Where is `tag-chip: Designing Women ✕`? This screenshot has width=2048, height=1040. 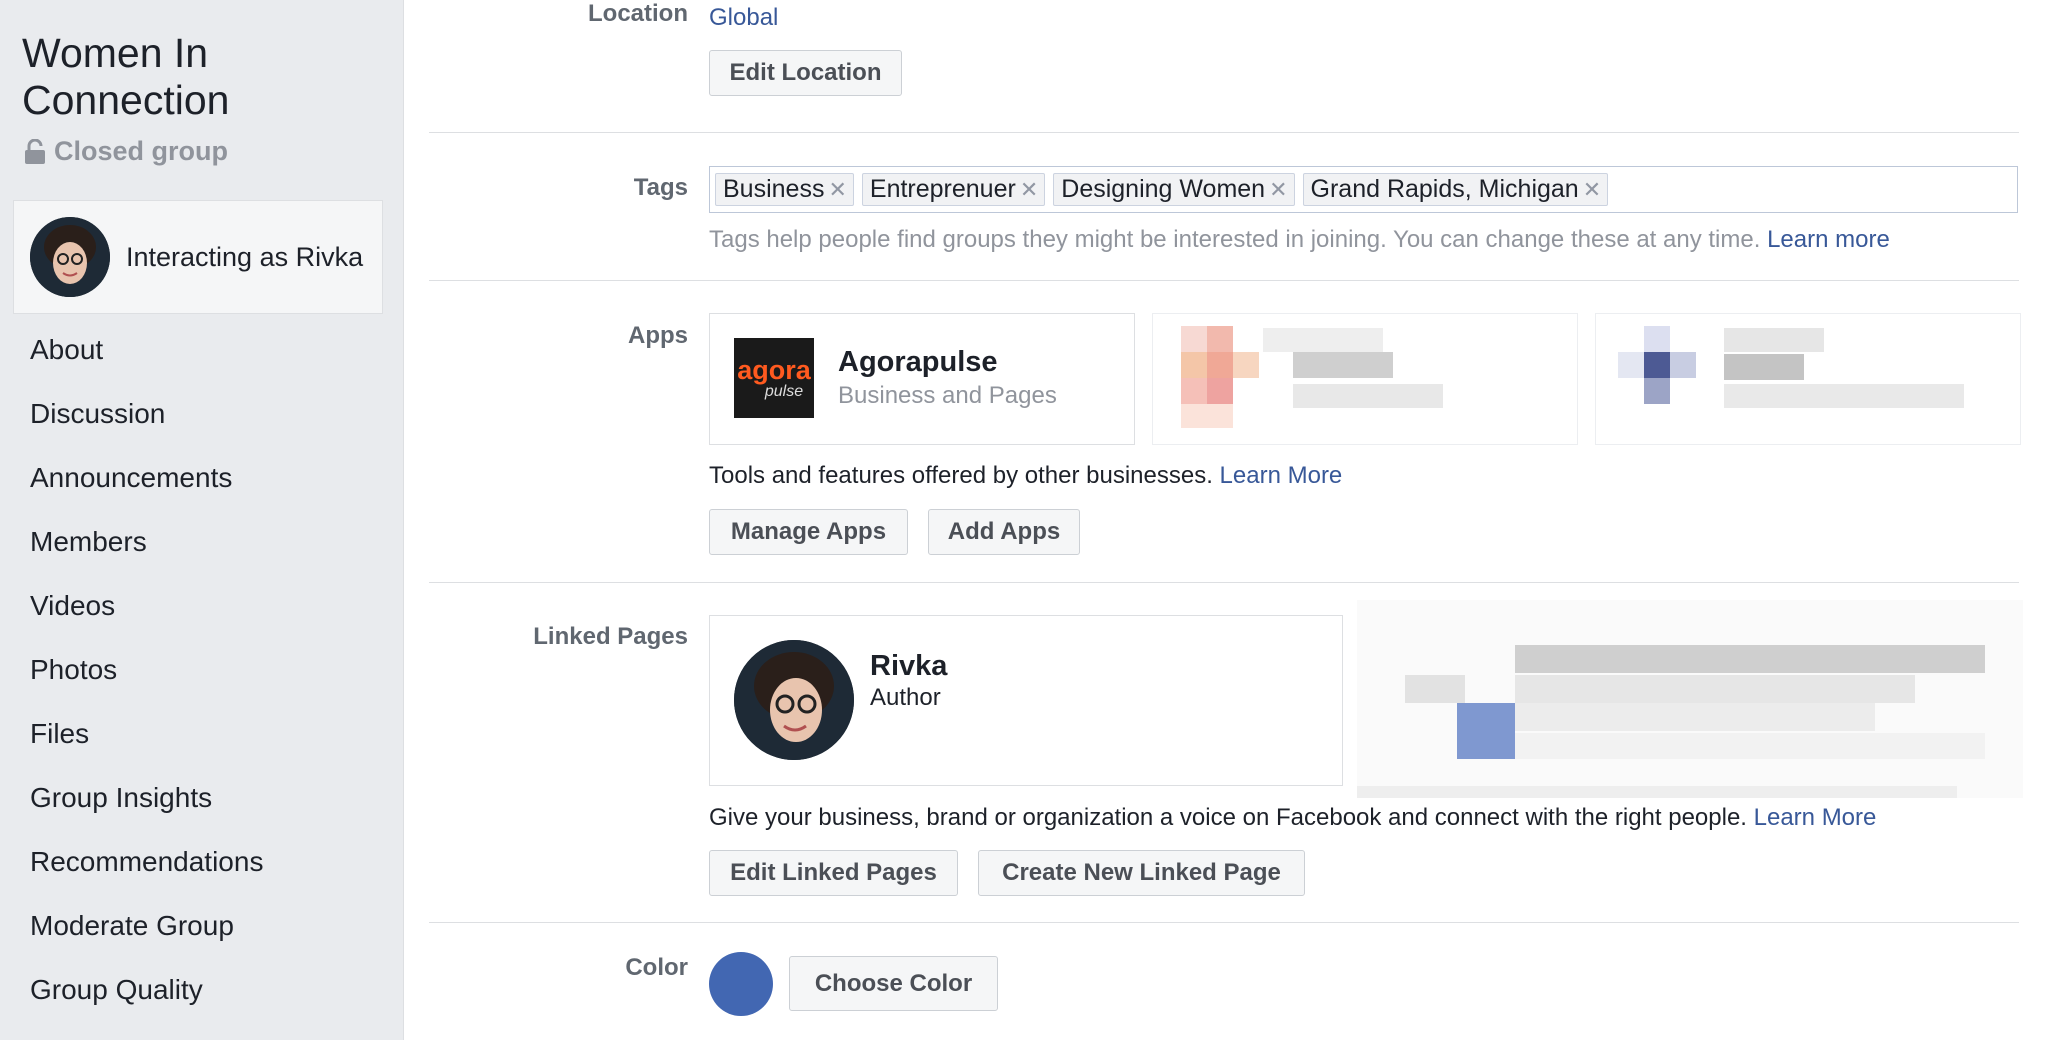
tag-chip: Designing Women ✕ is located at coordinates (1174, 189).